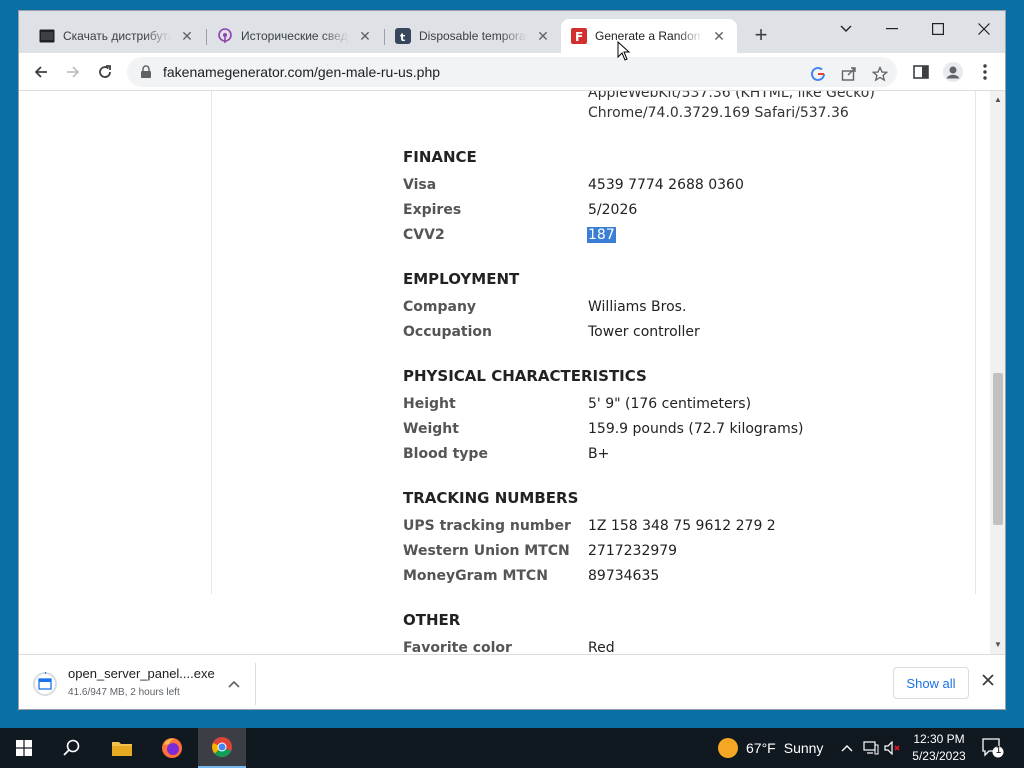 Image resolution: width=1024 pixels, height=768 pixels. I want to click on file-explorer-button, so click(122, 748).